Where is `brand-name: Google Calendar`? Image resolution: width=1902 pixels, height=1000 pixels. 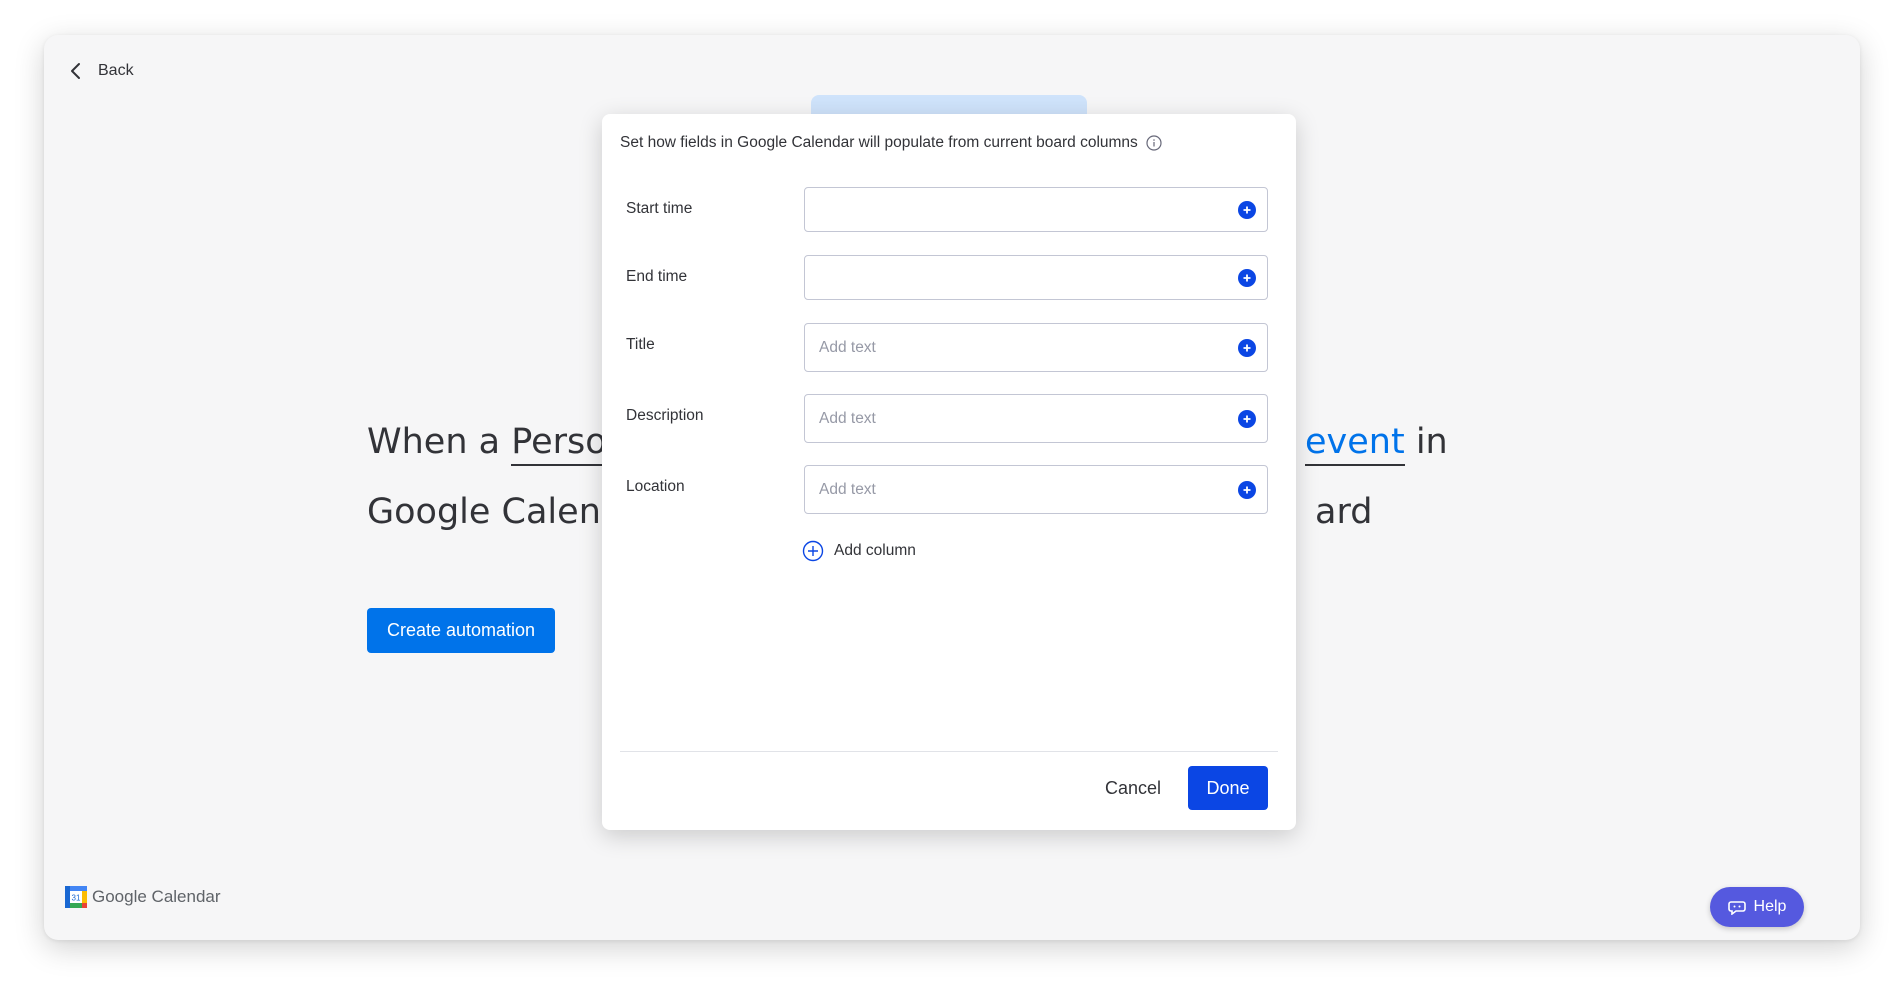 brand-name: Google Calendar is located at coordinates (156, 896).